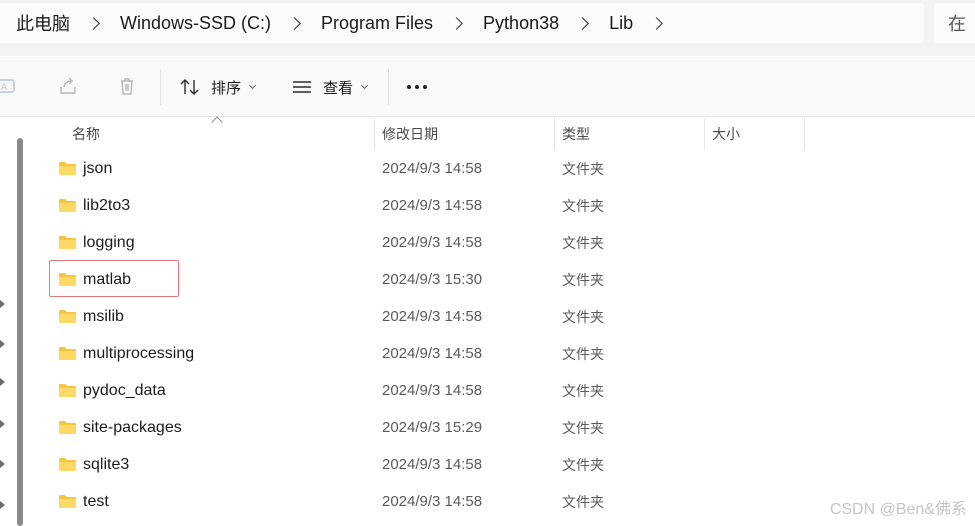 The image size is (975, 526). Describe the element at coordinates (16, 322) in the screenshot. I see `navigation-pane` at that location.